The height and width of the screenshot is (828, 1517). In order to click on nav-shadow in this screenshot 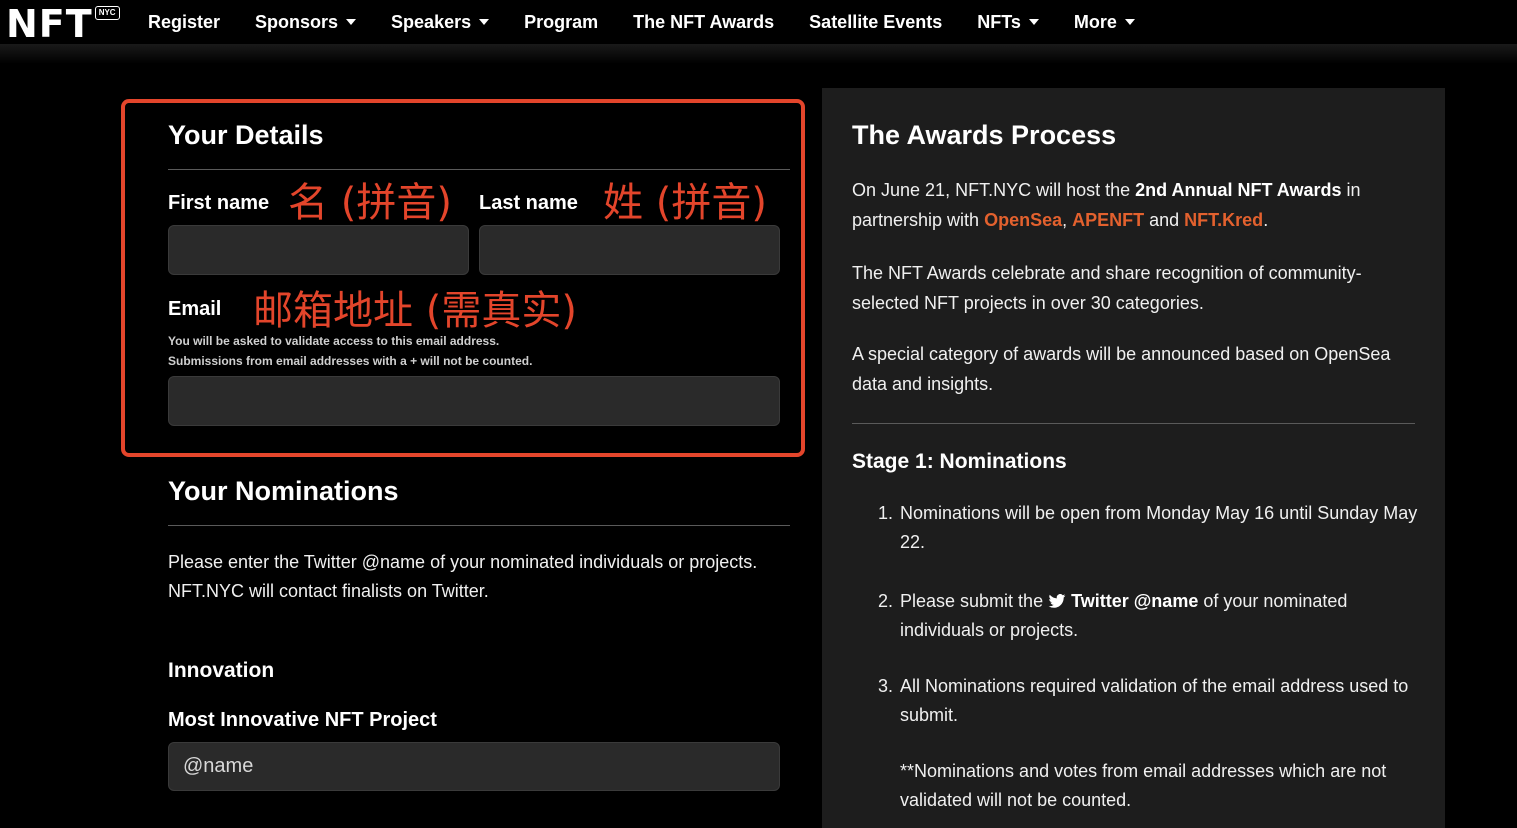, I will do `click(758, 54)`.